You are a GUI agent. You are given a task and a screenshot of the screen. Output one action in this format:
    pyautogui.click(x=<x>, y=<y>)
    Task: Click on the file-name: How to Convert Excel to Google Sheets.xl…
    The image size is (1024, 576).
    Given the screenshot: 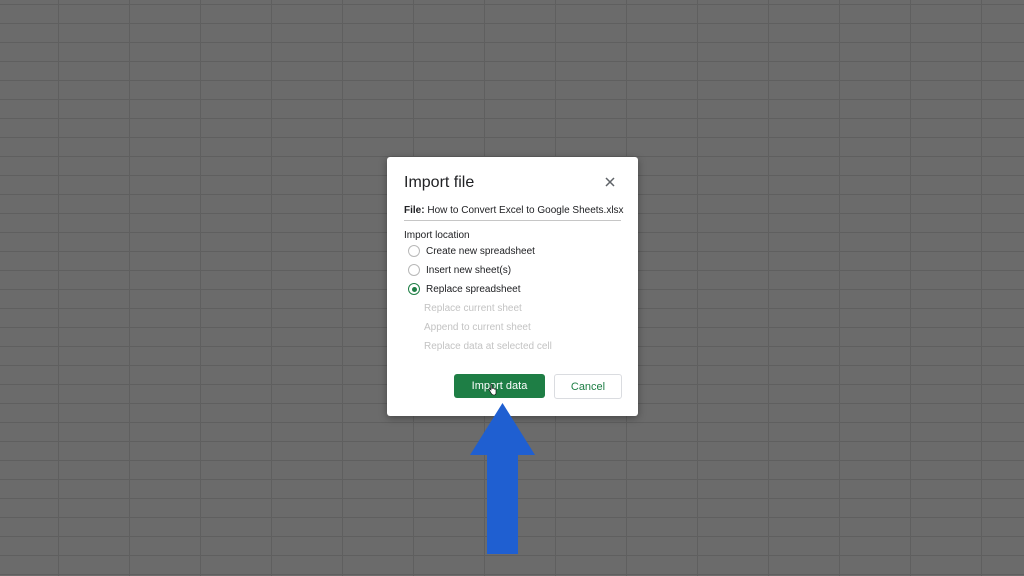 What is the action you would take?
    pyautogui.click(x=525, y=210)
    